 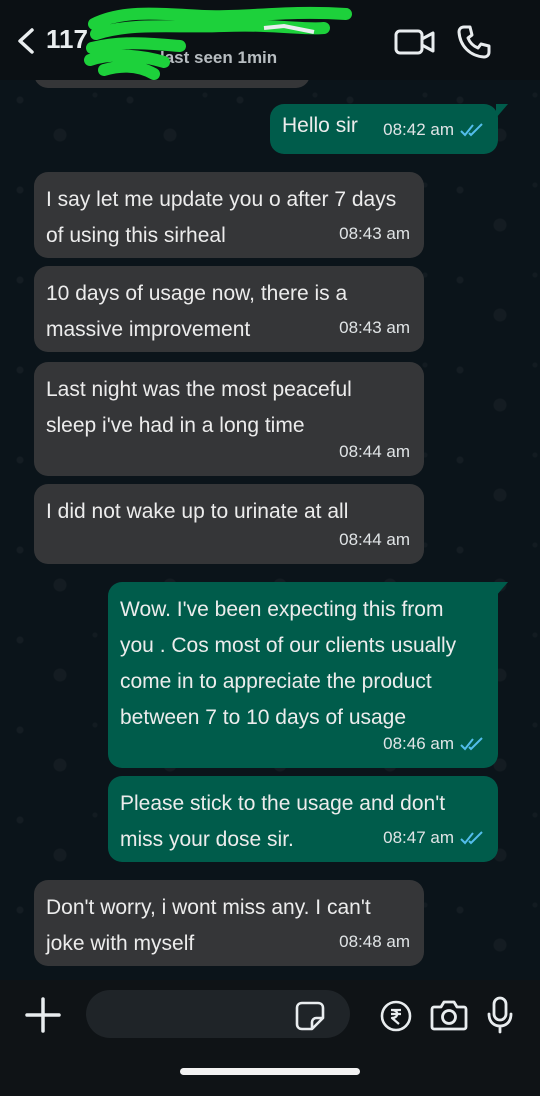 I want to click on chat-header: 117 last seen 1min, so click(x=270, y=40).